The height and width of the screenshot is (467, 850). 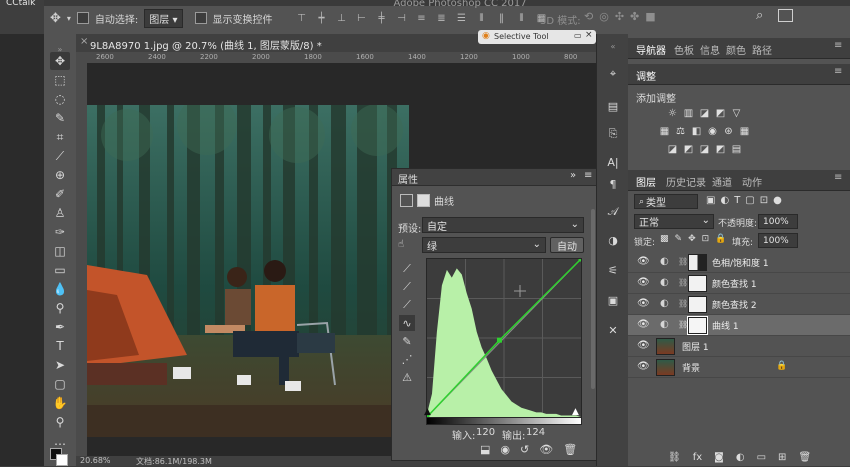 I want to click on black-white-icon: ◧, so click(x=696, y=131).